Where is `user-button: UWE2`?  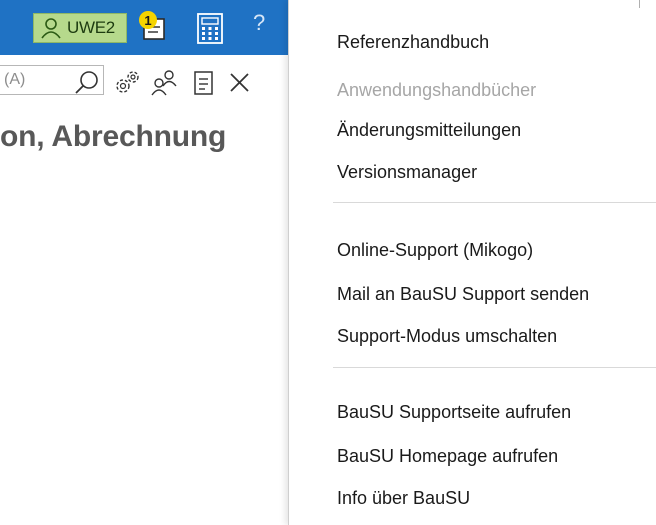
user-button: UWE2 is located at coordinates (80, 28).